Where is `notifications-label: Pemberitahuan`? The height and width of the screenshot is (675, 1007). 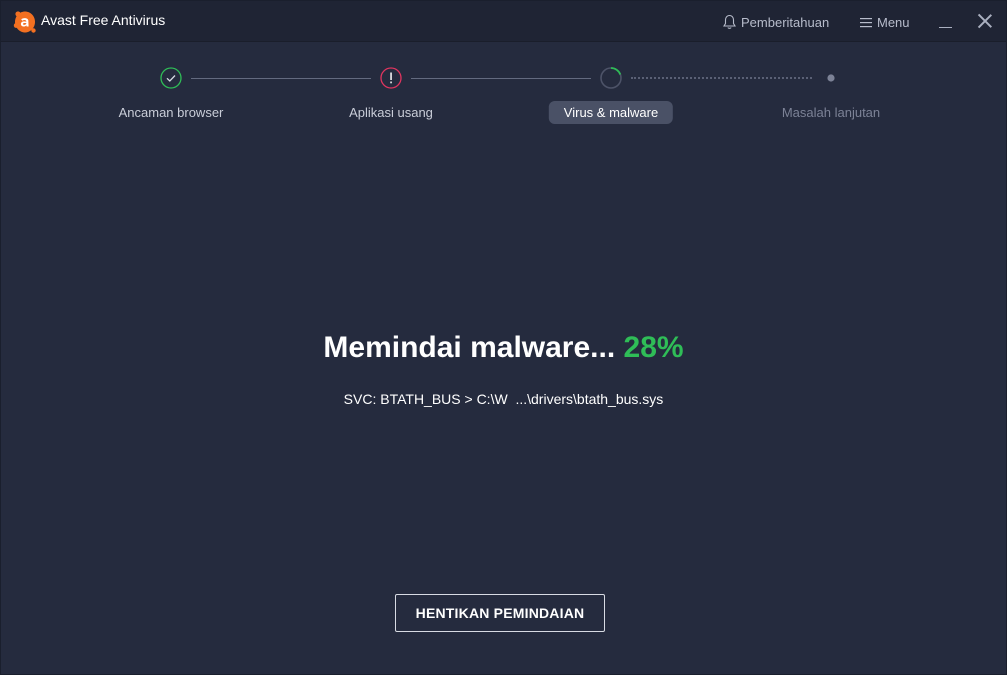
notifications-label: Pemberitahuan is located at coordinates (785, 22).